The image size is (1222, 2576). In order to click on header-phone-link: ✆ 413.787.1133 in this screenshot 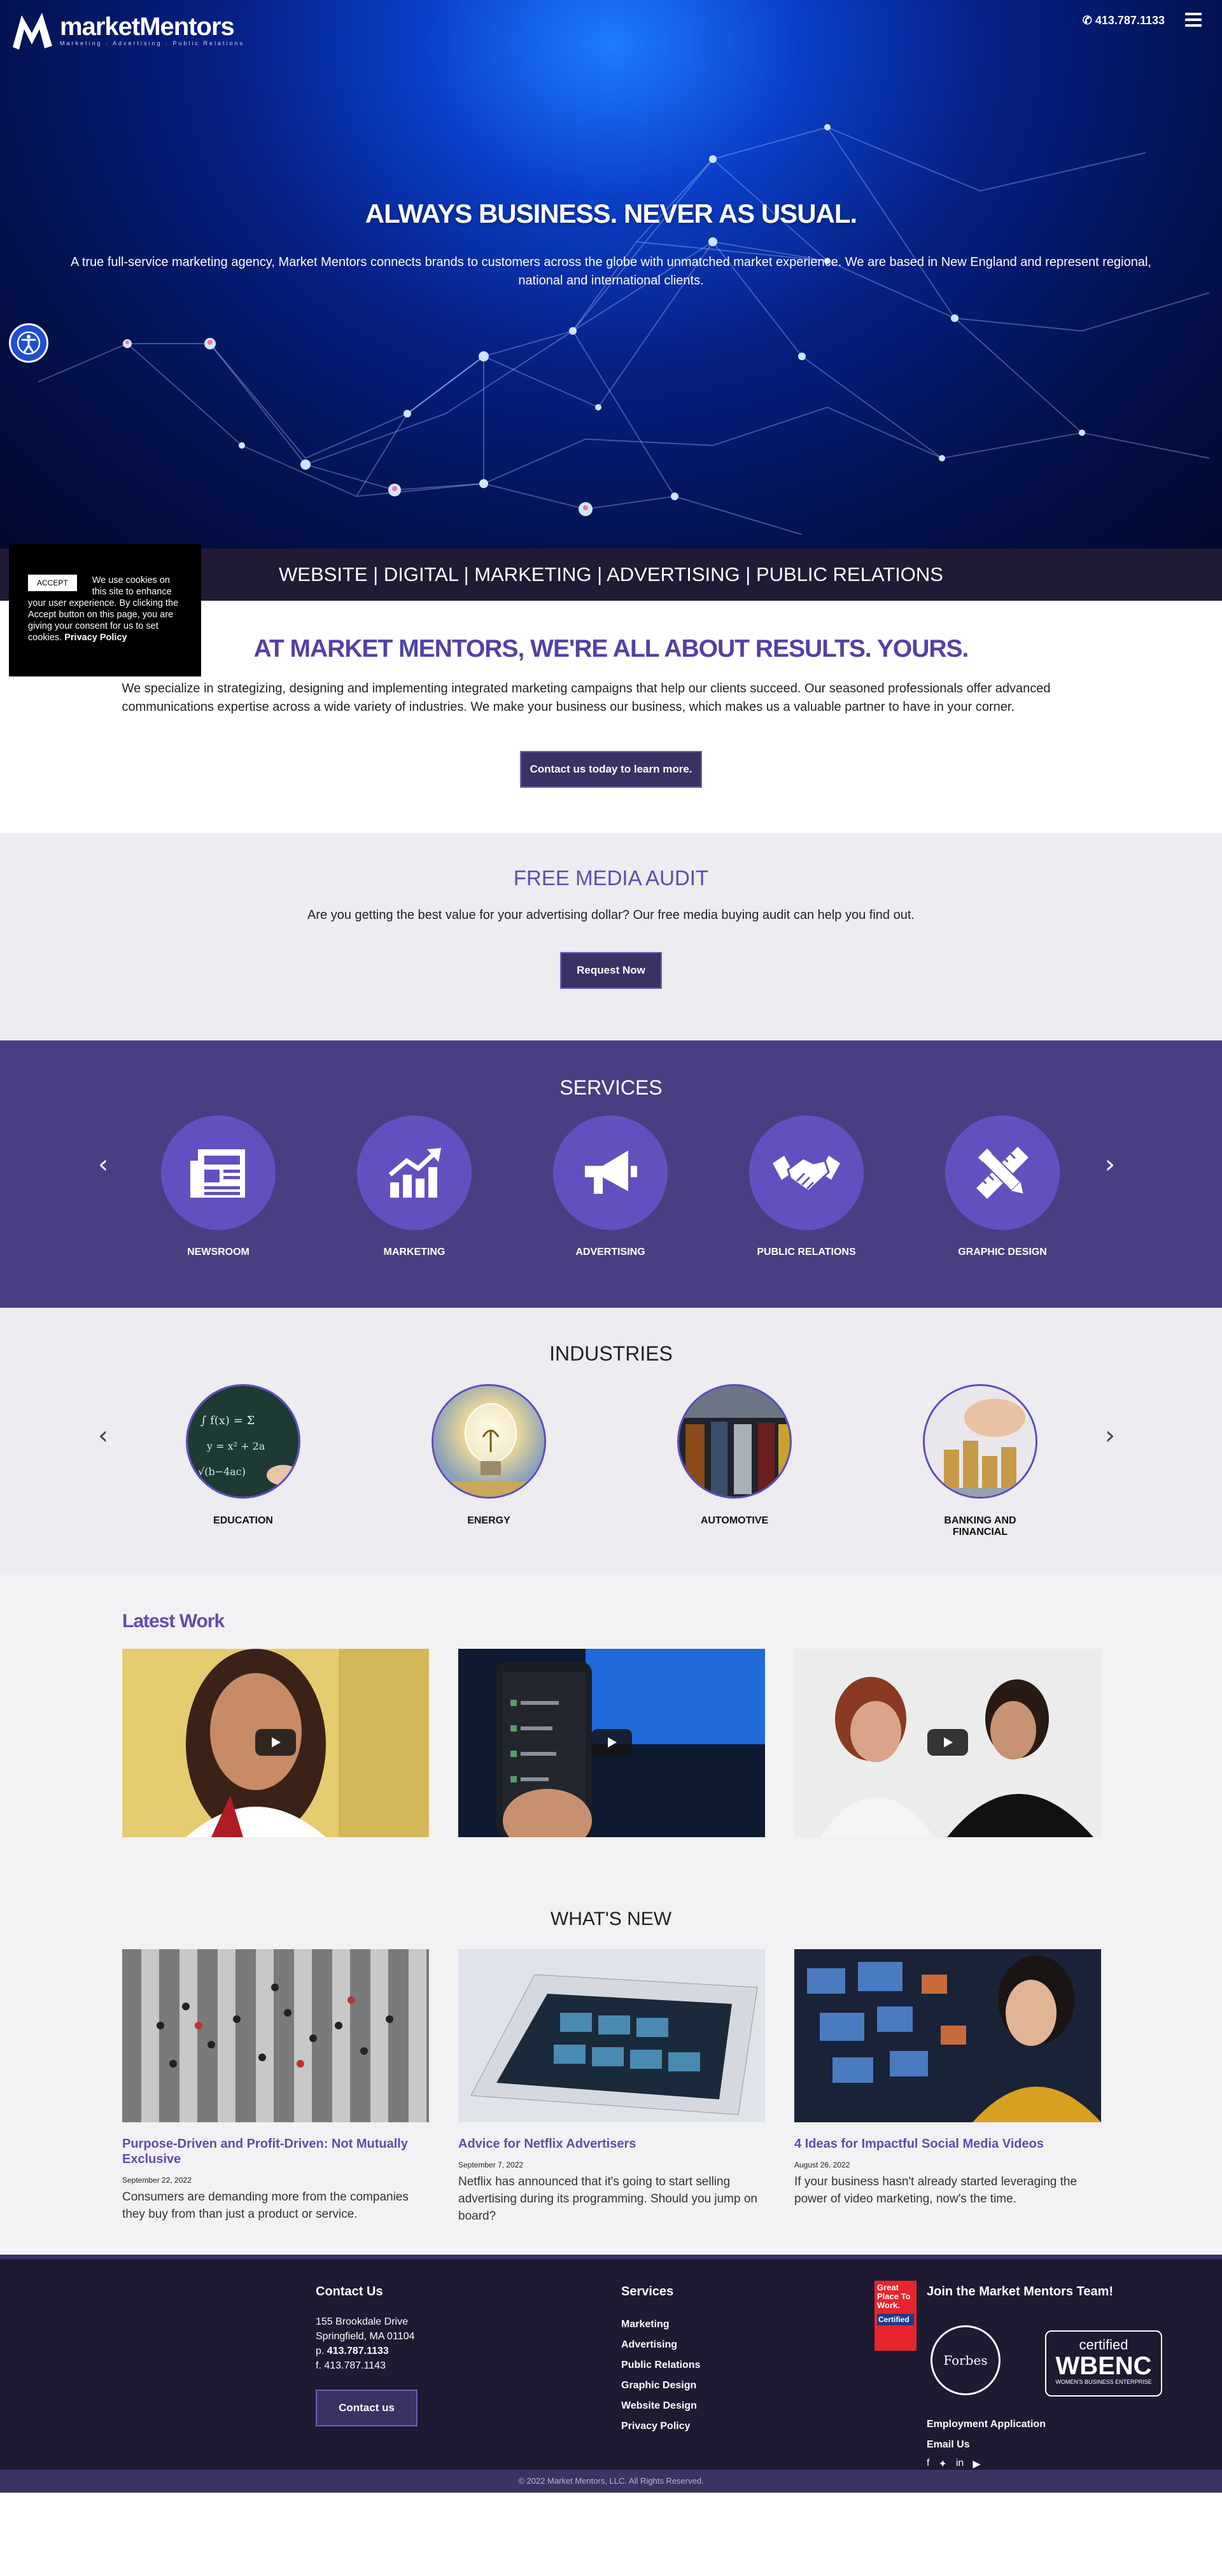, I will do `click(1124, 20)`.